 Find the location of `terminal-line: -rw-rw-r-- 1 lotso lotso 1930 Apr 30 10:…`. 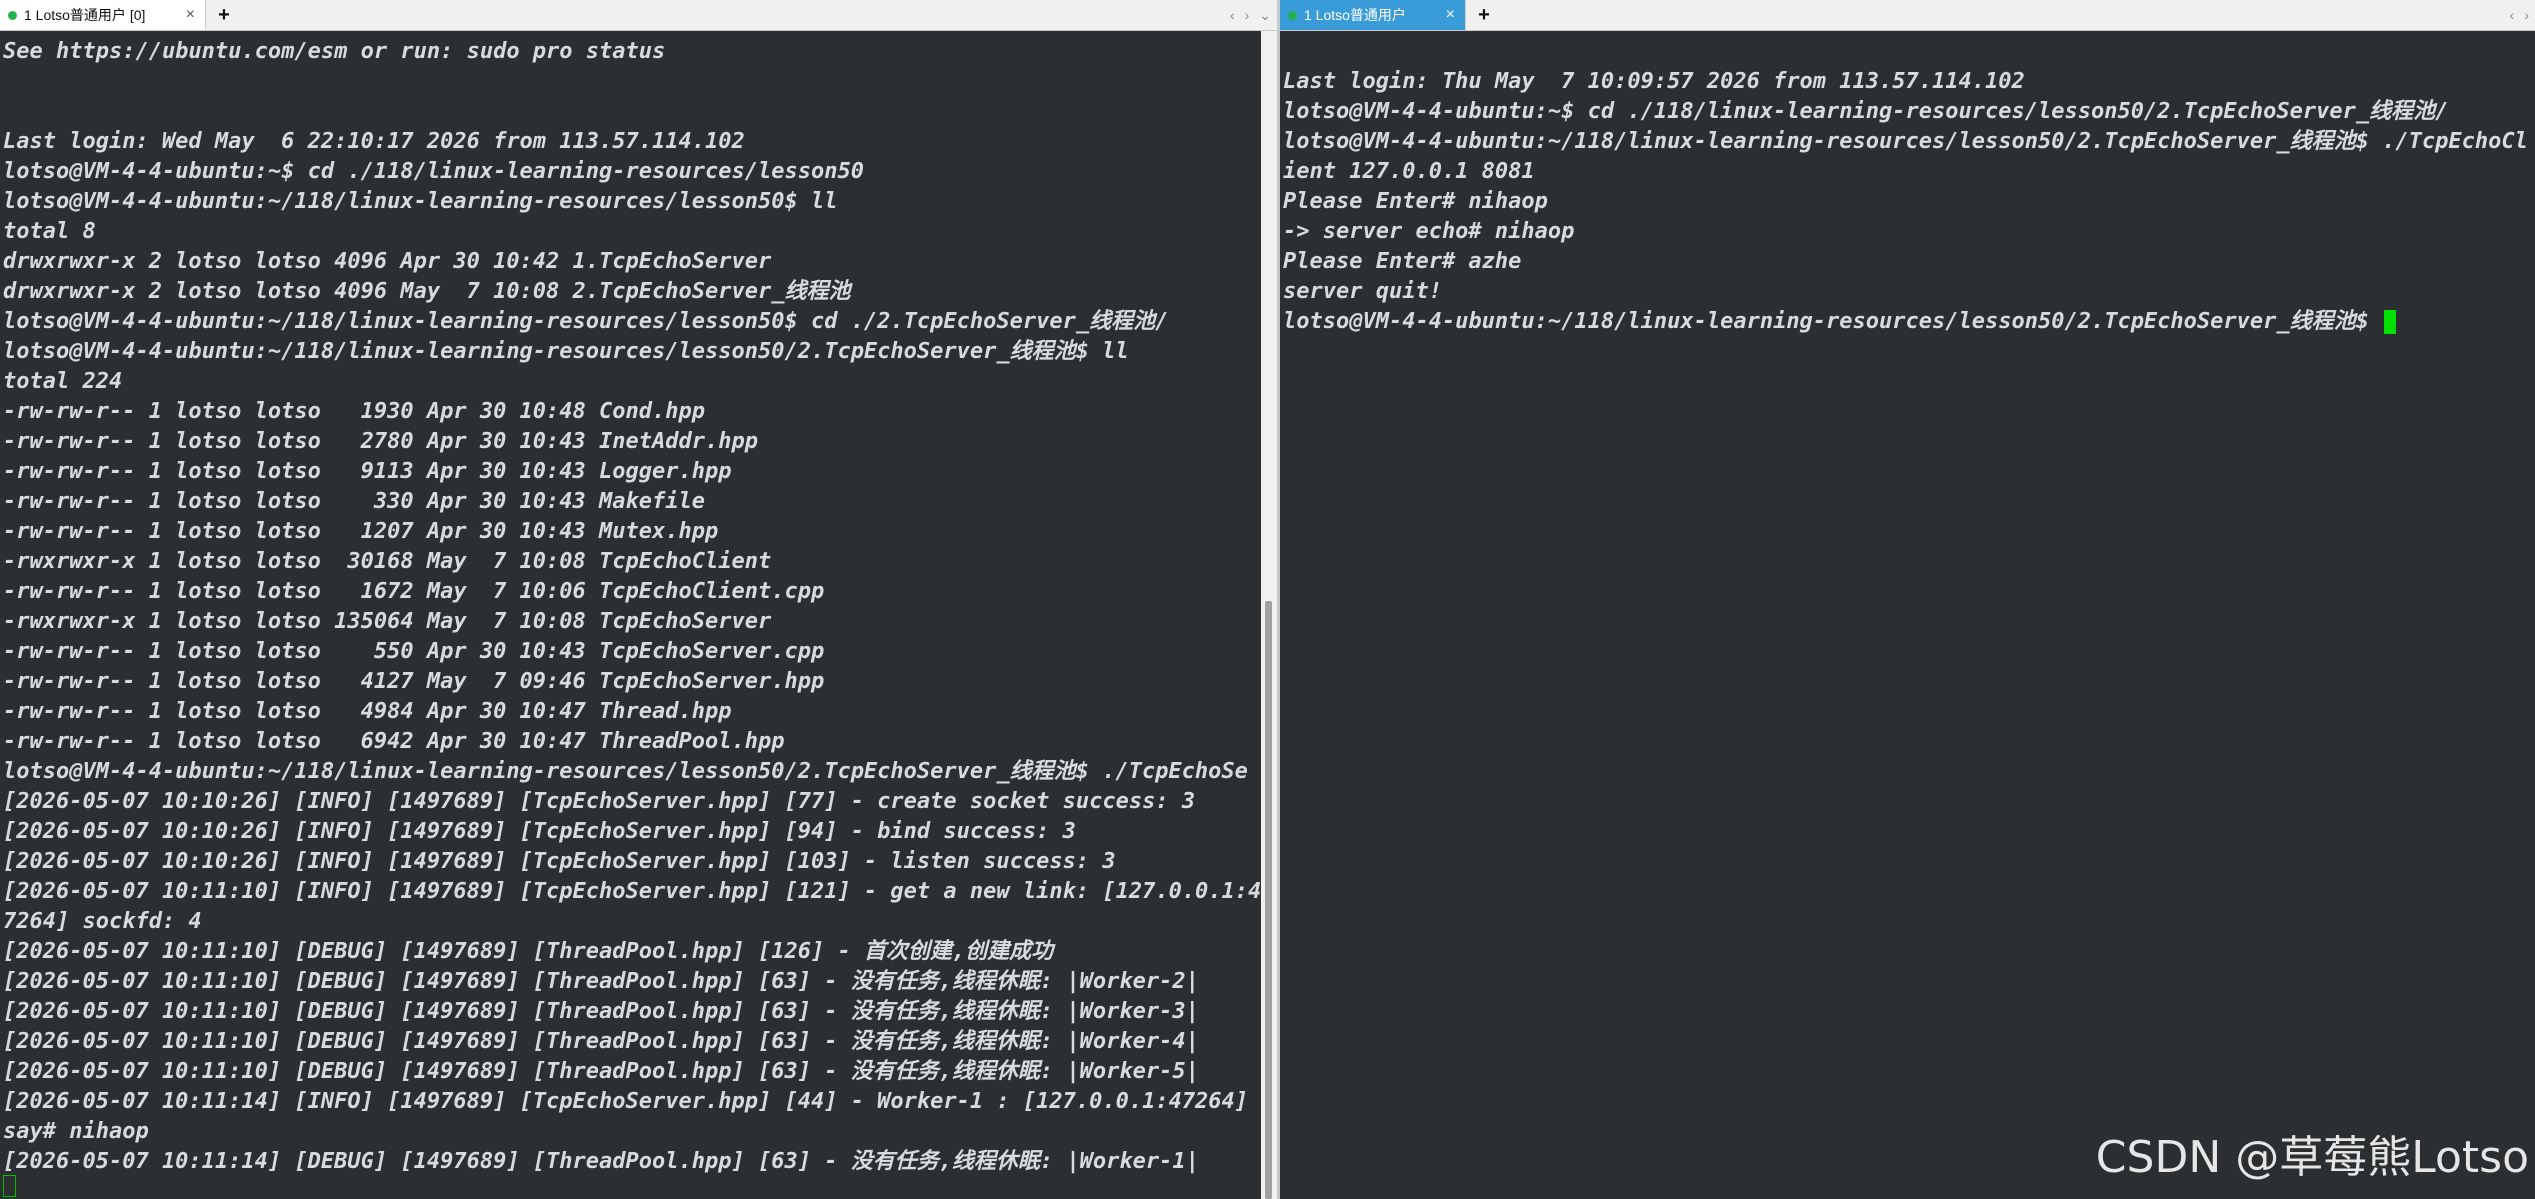

terminal-line: -rw-rw-r-- 1 lotso lotso 1930 Apr 30 10:… is located at coordinates (354, 411).